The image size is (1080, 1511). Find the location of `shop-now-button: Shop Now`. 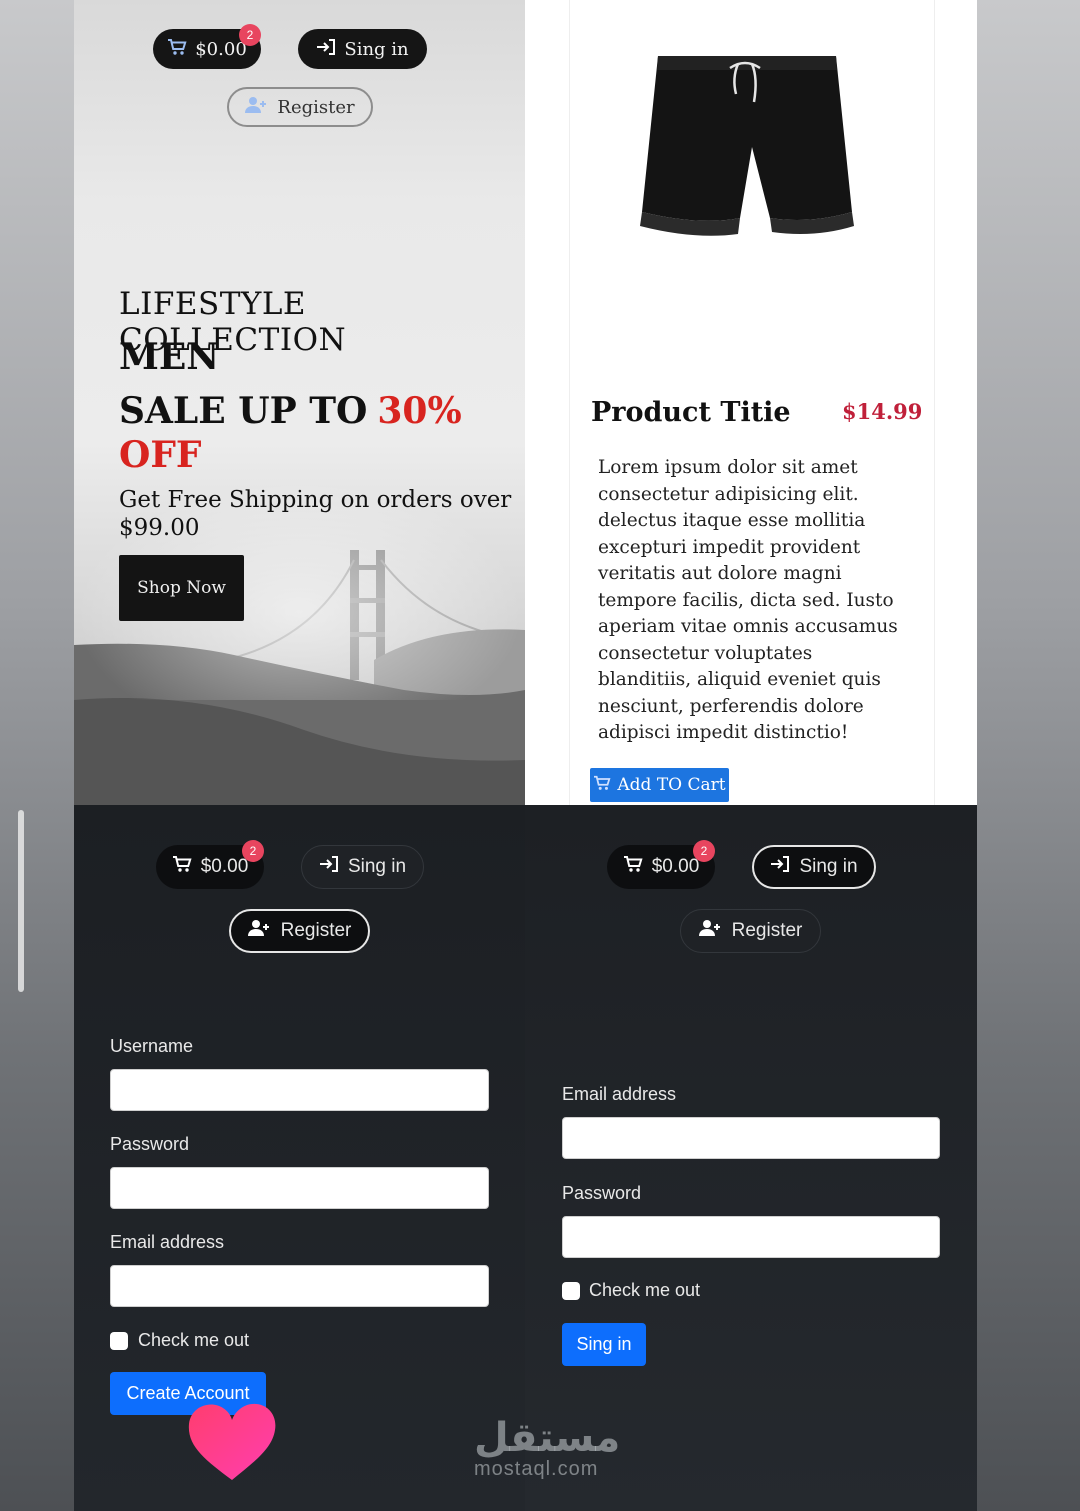

shop-now-button: Shop Now is located at coordinates (181, 588).